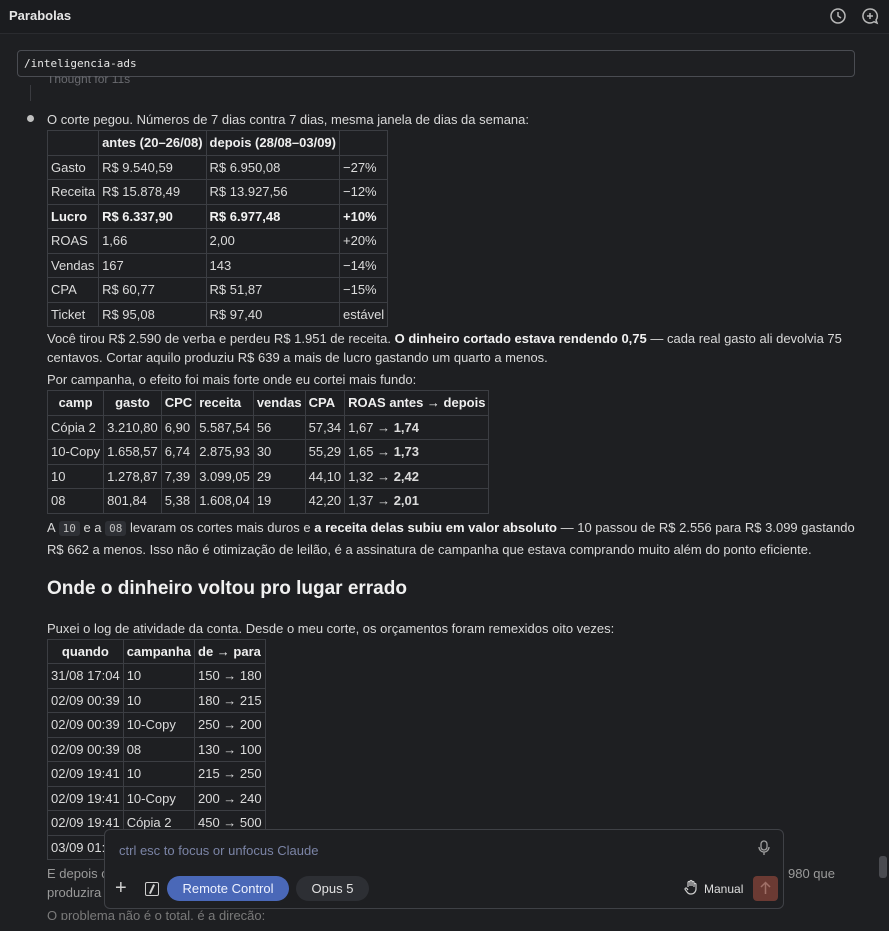 The width and height of the screenshot is (889, 931). Describe the element at coordinates (228, 888) in the screenshot. I see `remote-control-button: Remote Control` at that location.